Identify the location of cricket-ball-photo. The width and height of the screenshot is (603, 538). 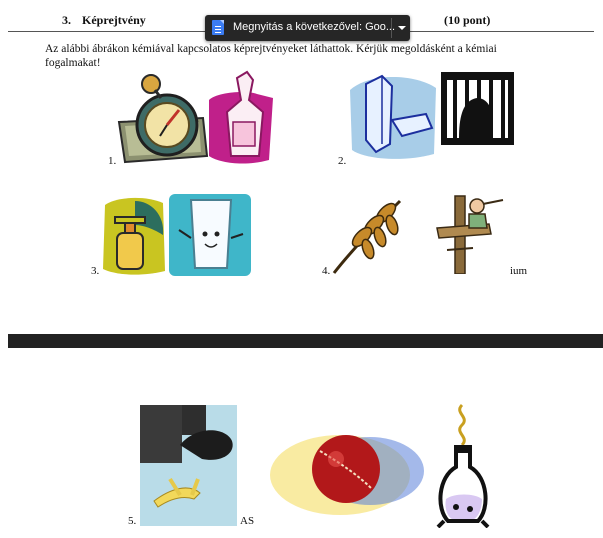
(347, 475).